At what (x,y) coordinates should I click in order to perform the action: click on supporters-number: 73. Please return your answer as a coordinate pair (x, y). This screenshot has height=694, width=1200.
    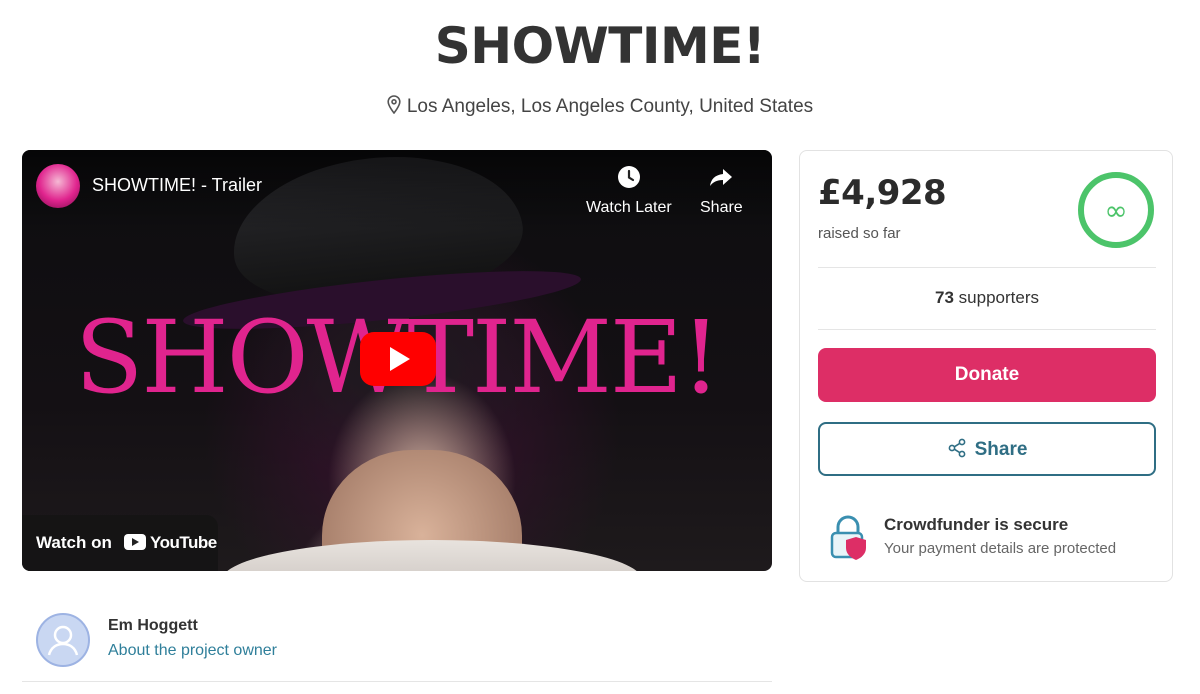
    Looking at the image, I should click on (944, 297).